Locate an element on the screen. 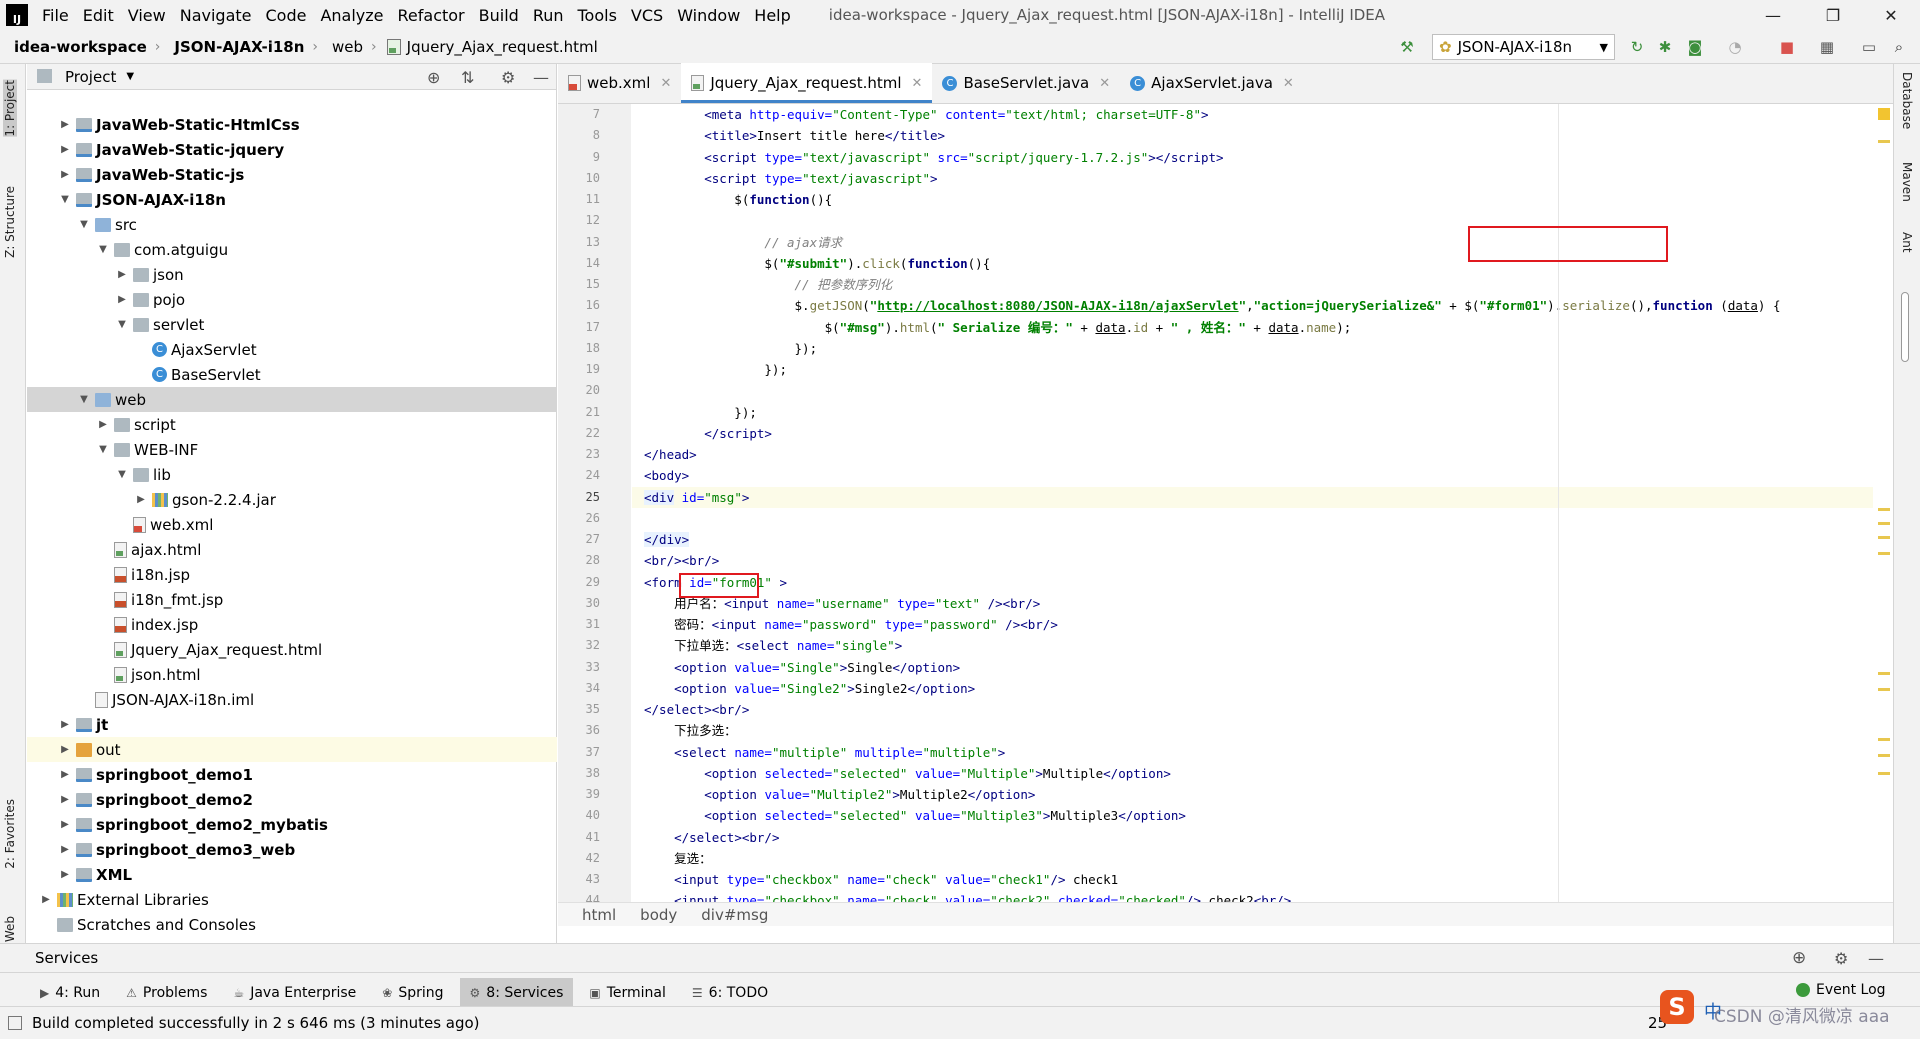 The image size is (1920, 1039). code-line: 28 <br/><br/> is located at coordinates (1229, 560).